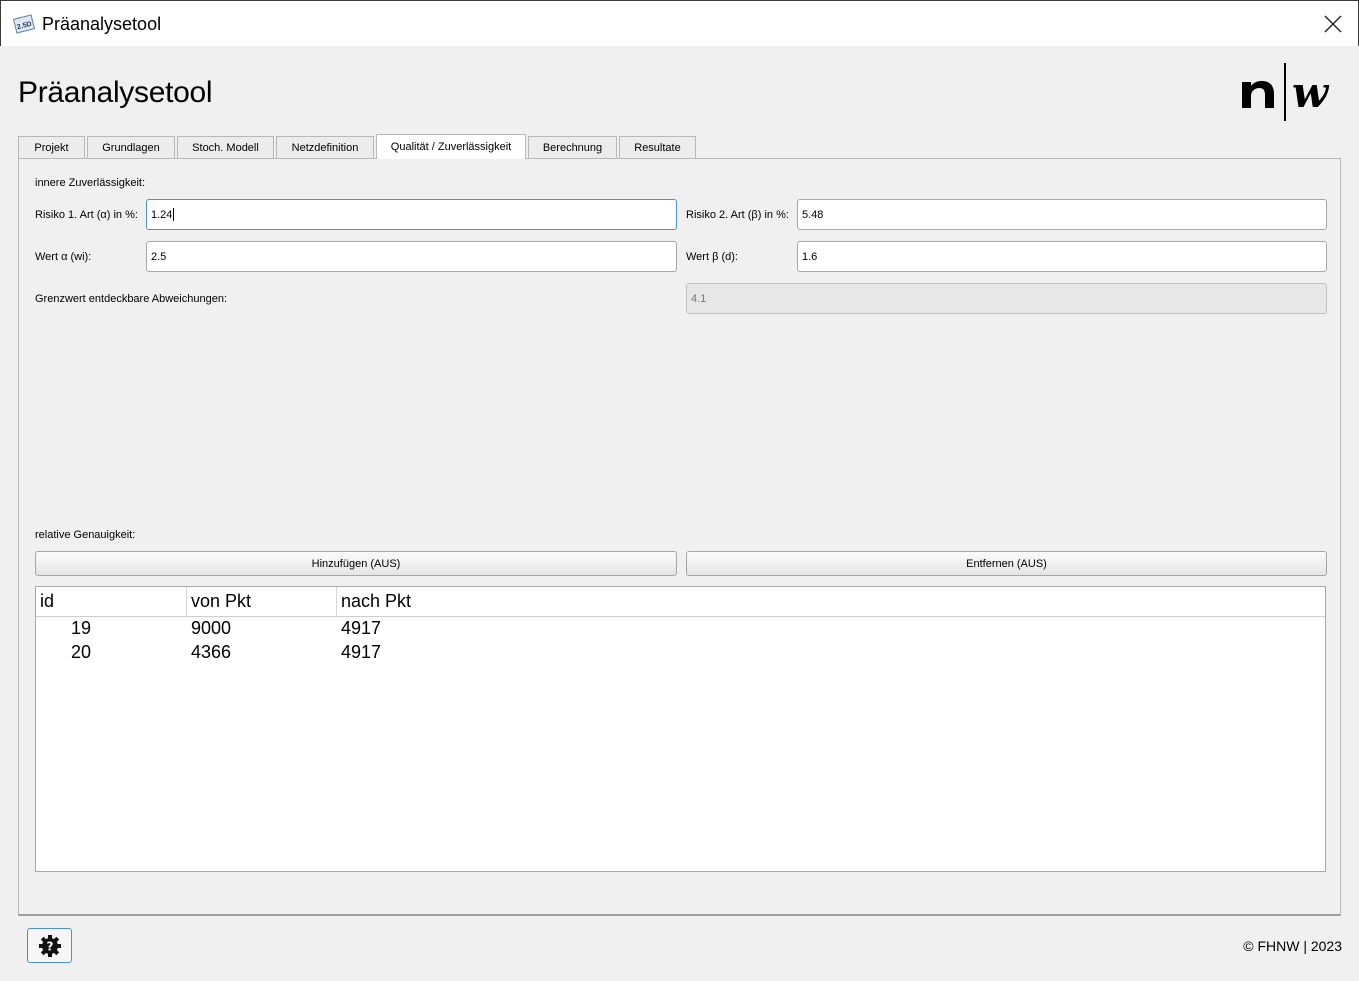 The width and height of the screenshot is (1359, 981). What do you see at coordinates (1292, 946) in the screenshot?
I see `copyright: © FHNW | 2023` at bounding box center [1292, 946].